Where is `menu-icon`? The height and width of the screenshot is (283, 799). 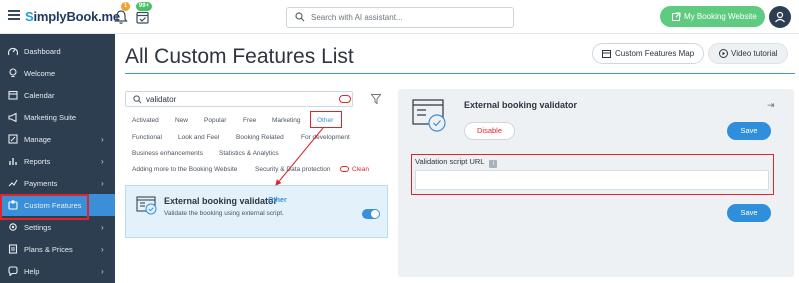 menu-icon is located at coordinates (14, 15).